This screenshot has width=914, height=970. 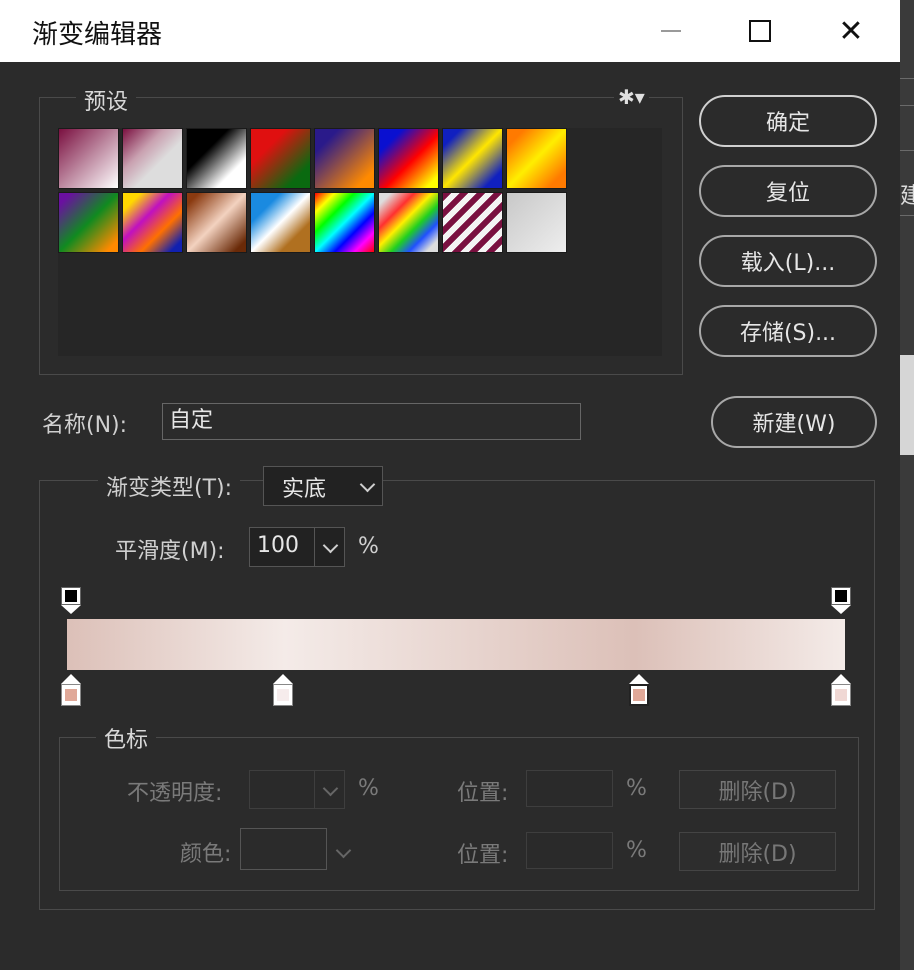 I want to click on presets-label: 预设, so click(x=106, y=100).